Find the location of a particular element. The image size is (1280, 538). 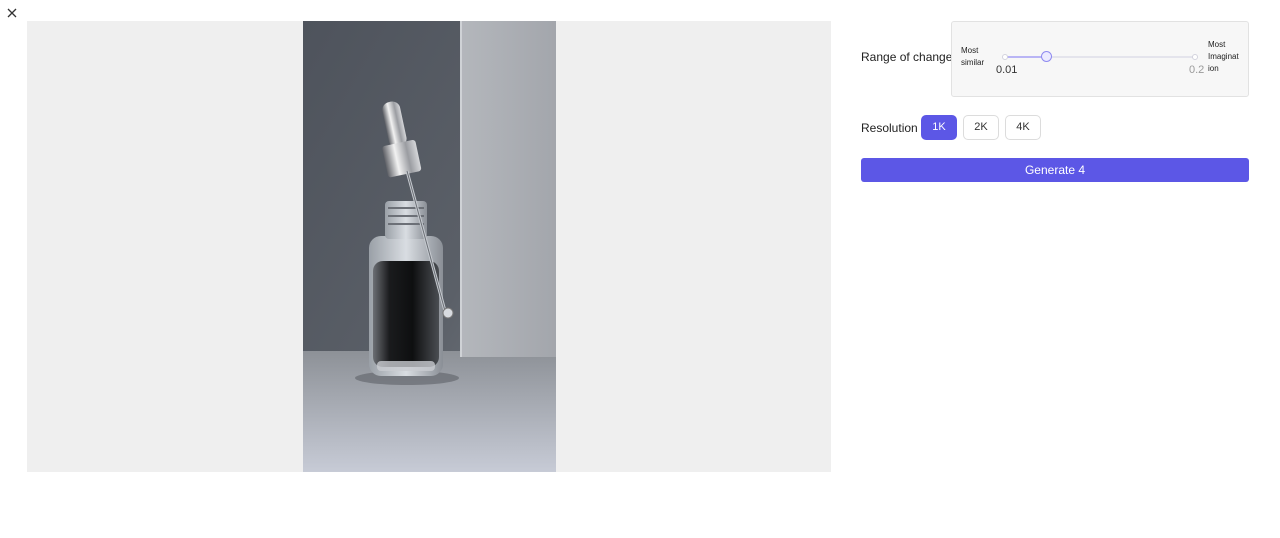

range-slider-track is located at coordinates (1100, 56).